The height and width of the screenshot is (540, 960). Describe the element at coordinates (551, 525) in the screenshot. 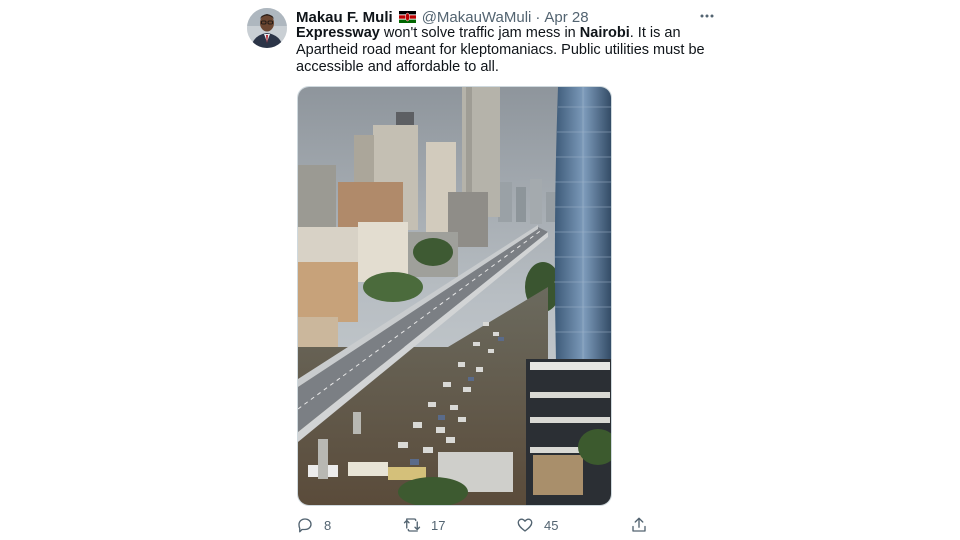

I see `like-count: 45` at that location.